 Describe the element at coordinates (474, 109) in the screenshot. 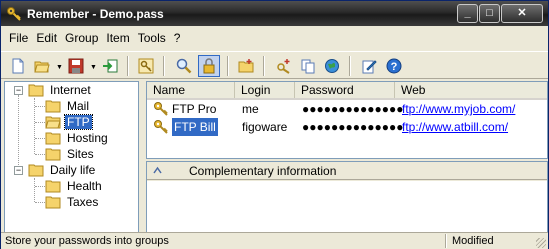

I see `cell-web-link: ftp://www.myjob.com/` at that location.